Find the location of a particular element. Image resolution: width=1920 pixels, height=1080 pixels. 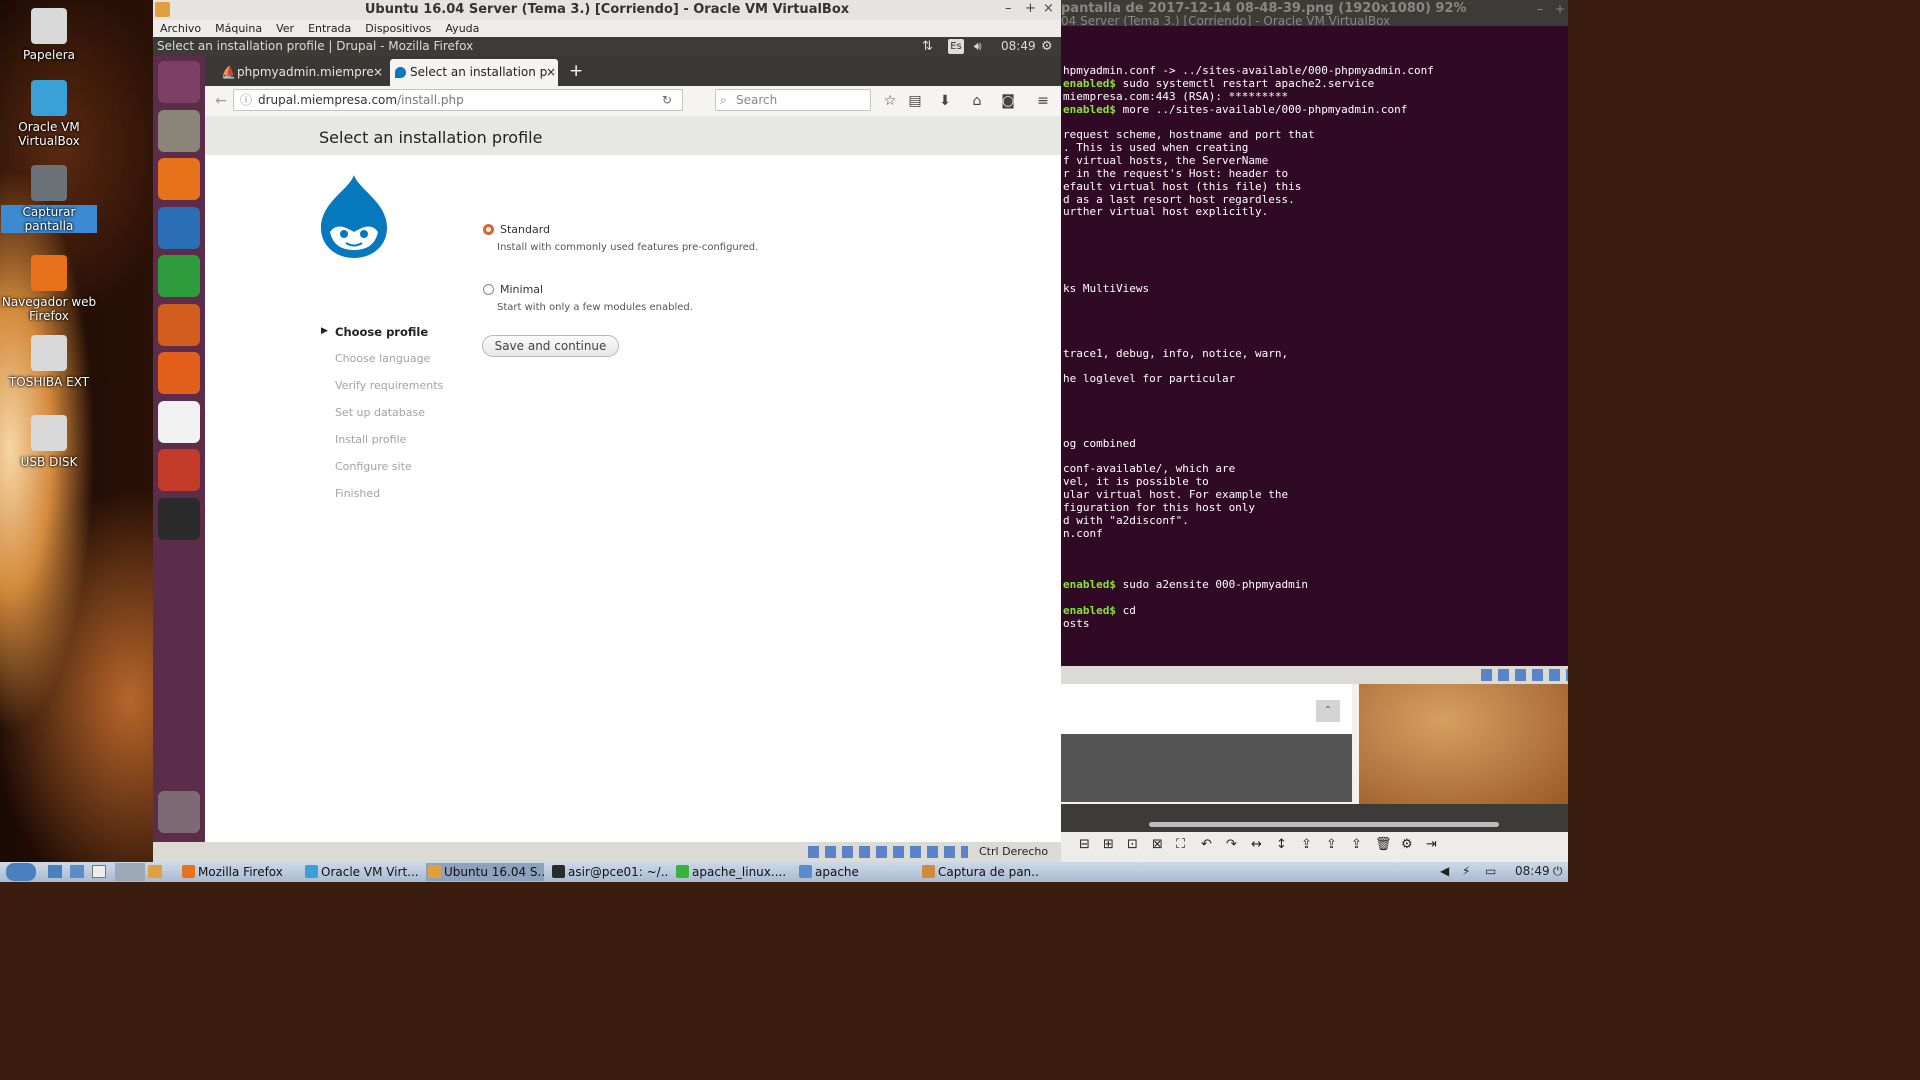

impress-icon is located at coordinates (179, 324).